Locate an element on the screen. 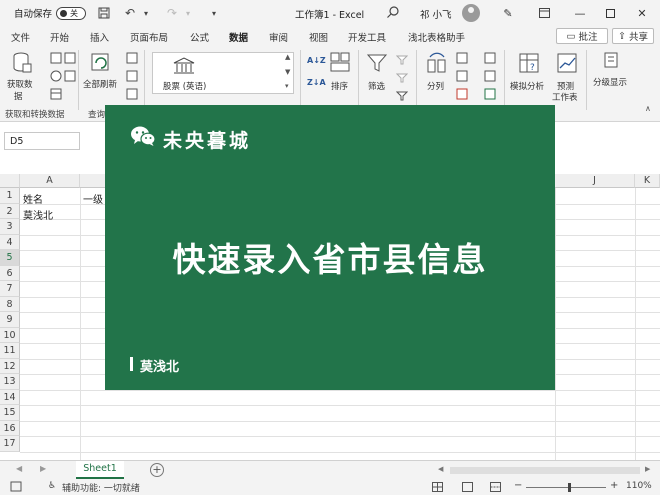 The width and height of the screenshot is (660, 495). brand-name: 未央暮城 is located at coordinates (207, 141).